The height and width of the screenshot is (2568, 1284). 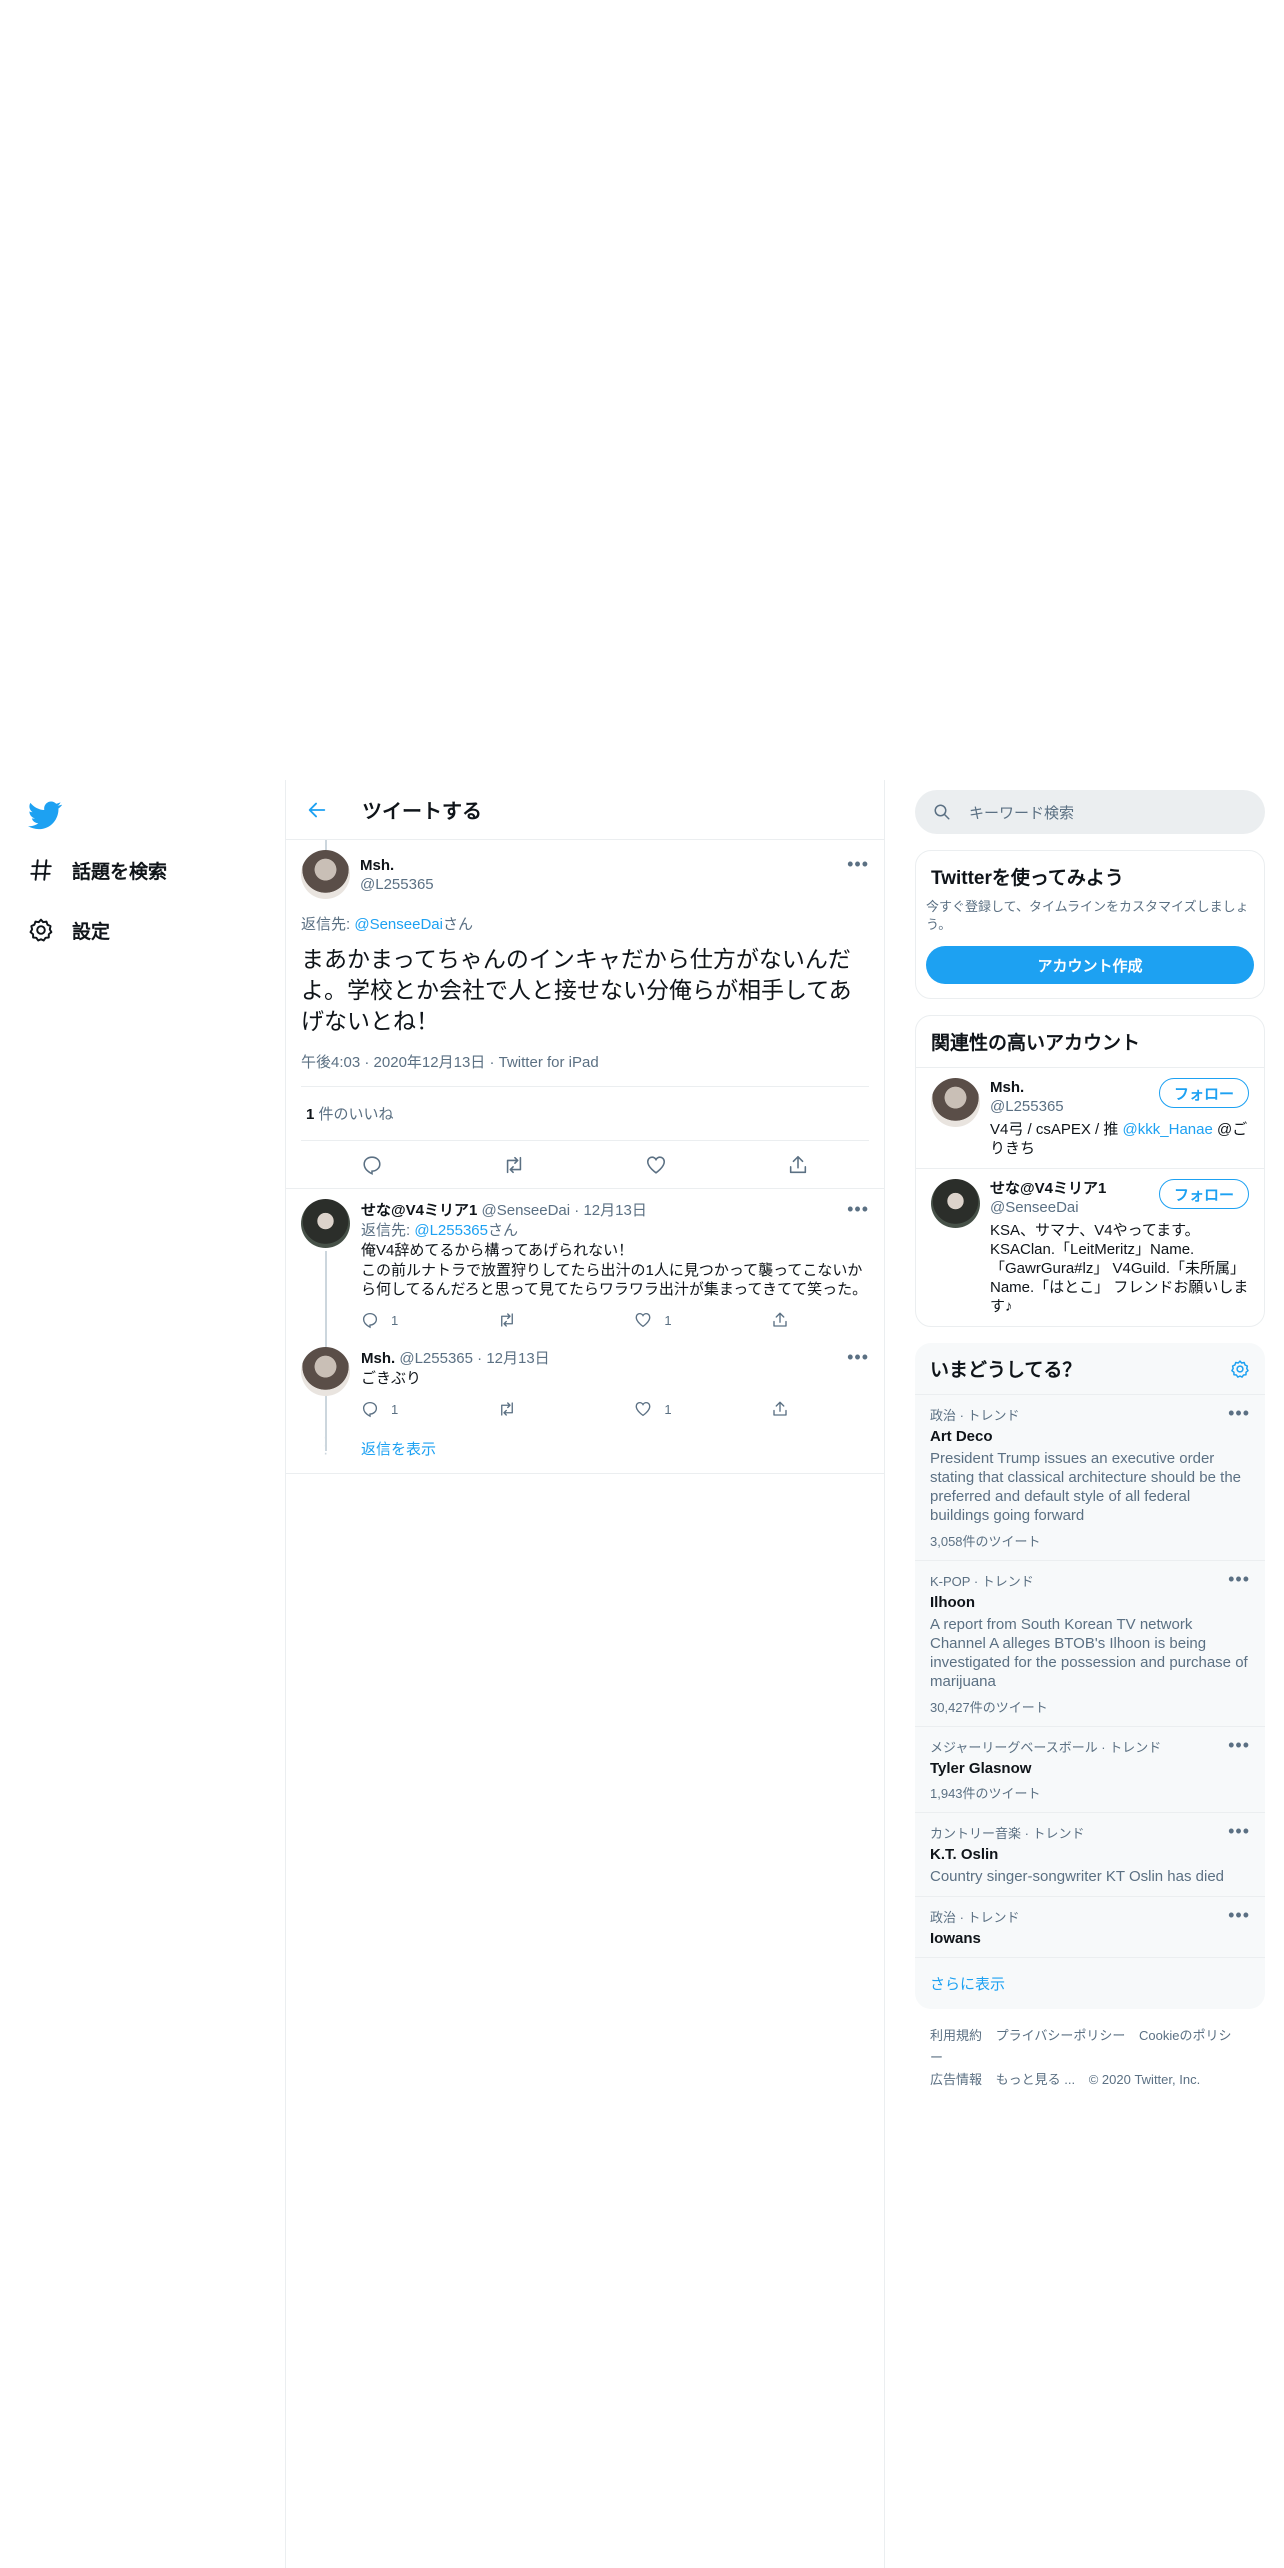 What do you see at coordinates (419, 1210) in the screenshot?
I see `author-name: せな@V4ミリア1` at bounding box center [419, 1210].